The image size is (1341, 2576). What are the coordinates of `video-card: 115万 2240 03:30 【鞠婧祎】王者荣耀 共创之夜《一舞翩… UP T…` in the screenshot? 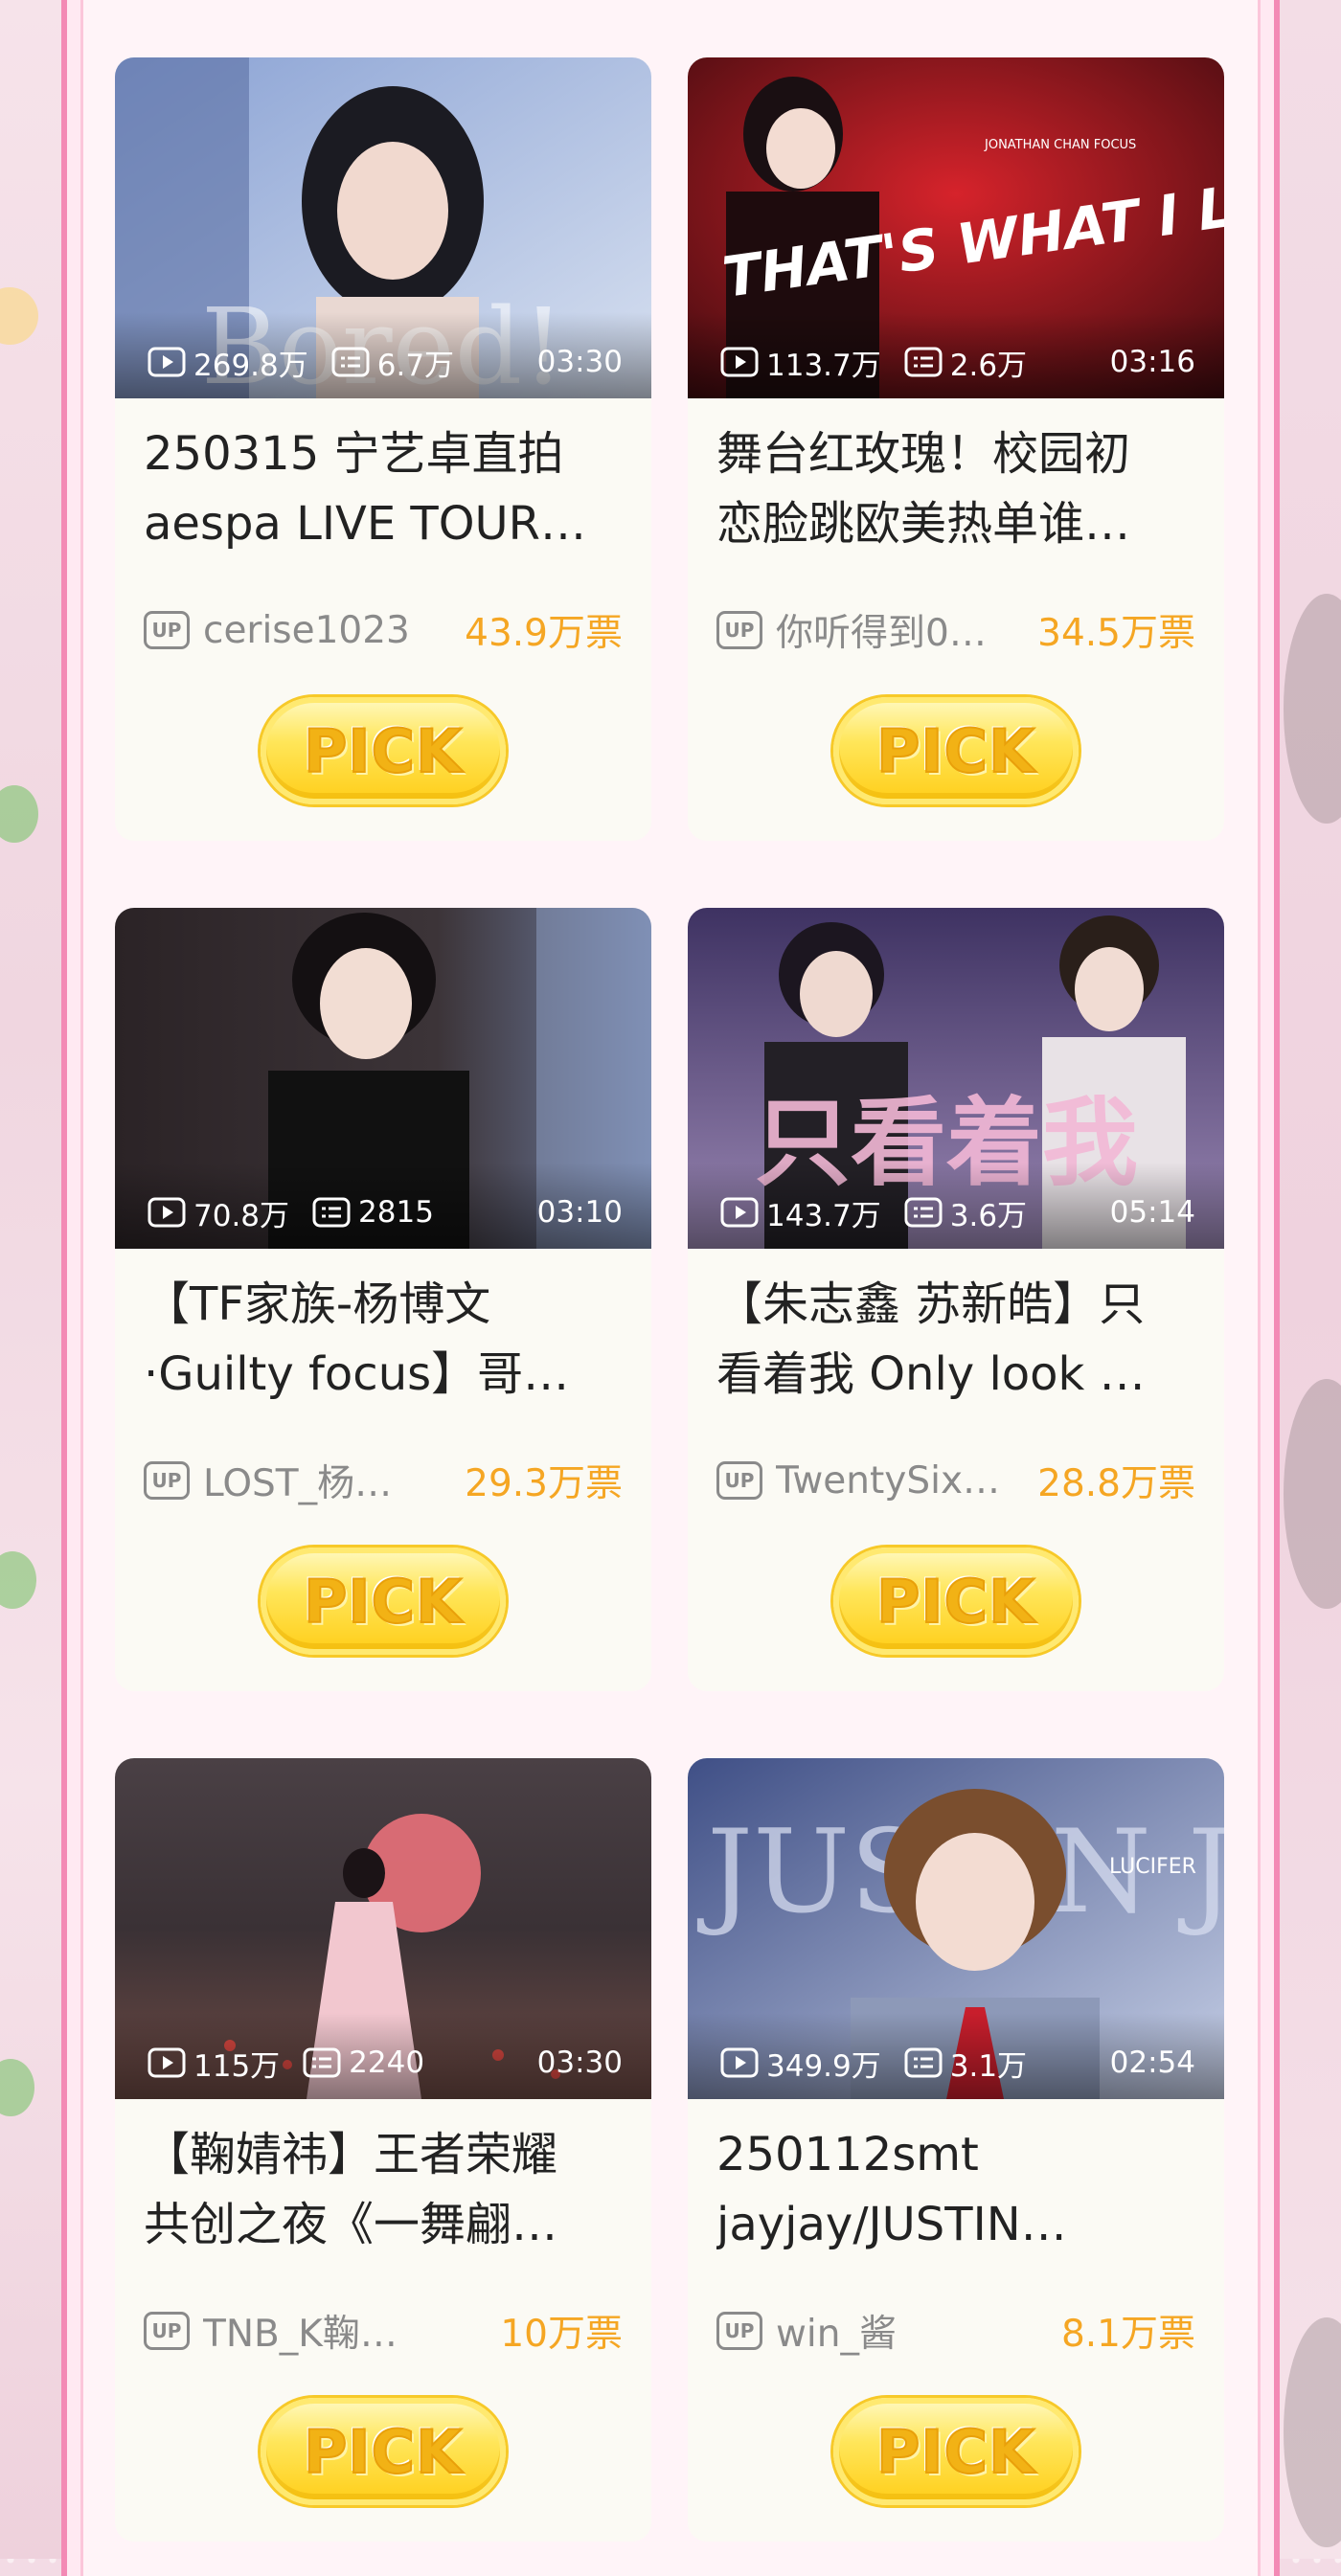 It's located at (383, 2150).